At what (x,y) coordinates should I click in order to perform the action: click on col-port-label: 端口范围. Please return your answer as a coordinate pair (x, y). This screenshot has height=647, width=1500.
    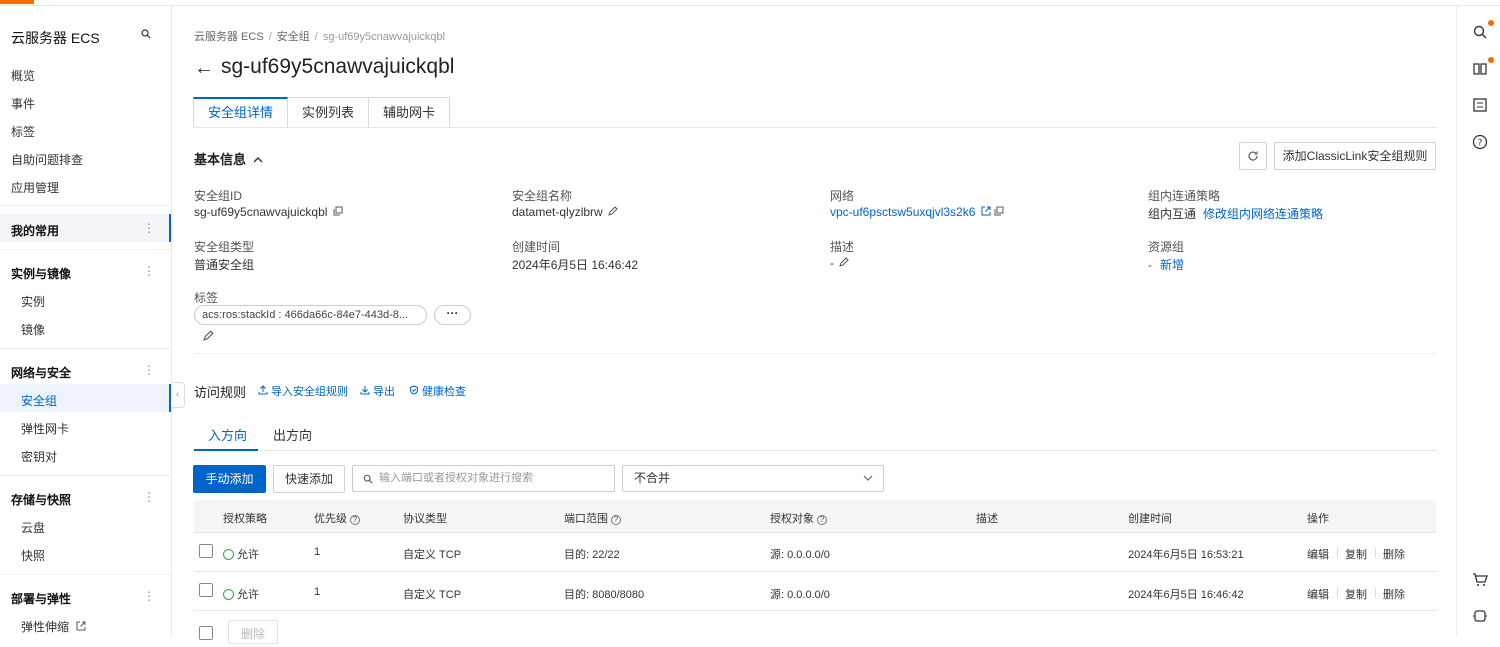
    Looking at the image, I should click on (586, 519).